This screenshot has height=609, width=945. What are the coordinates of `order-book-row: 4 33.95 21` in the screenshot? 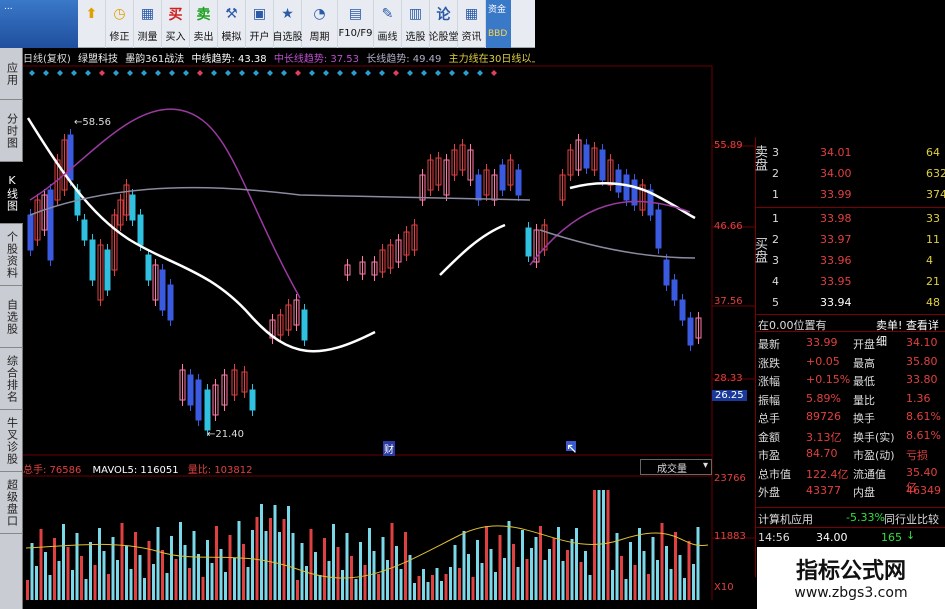 It's located at (850, 282).